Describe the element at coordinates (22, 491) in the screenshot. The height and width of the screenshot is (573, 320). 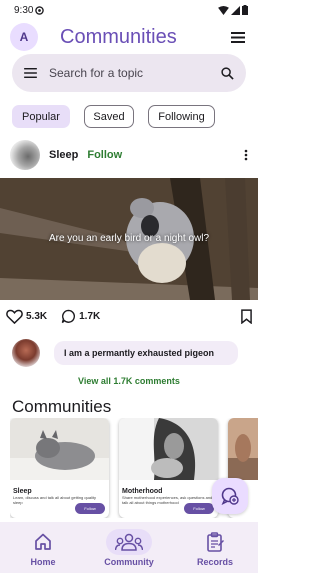
I see `card-title: Sleep` at that location.